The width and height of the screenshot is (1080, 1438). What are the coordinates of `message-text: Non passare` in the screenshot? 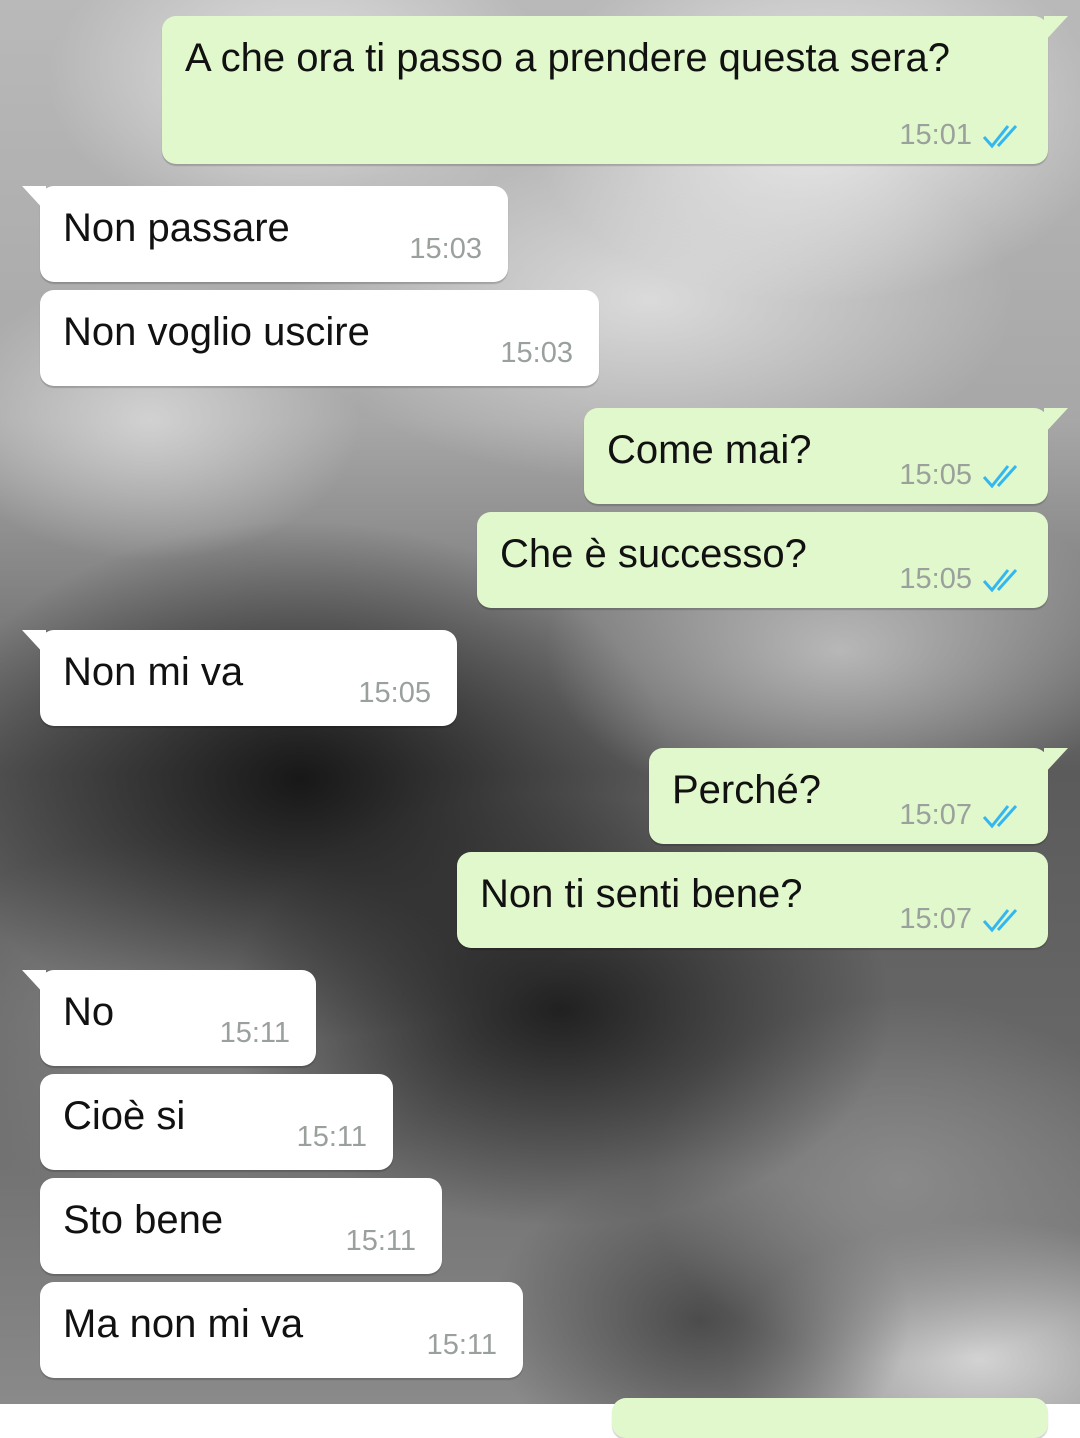 It's located at (176, 228).